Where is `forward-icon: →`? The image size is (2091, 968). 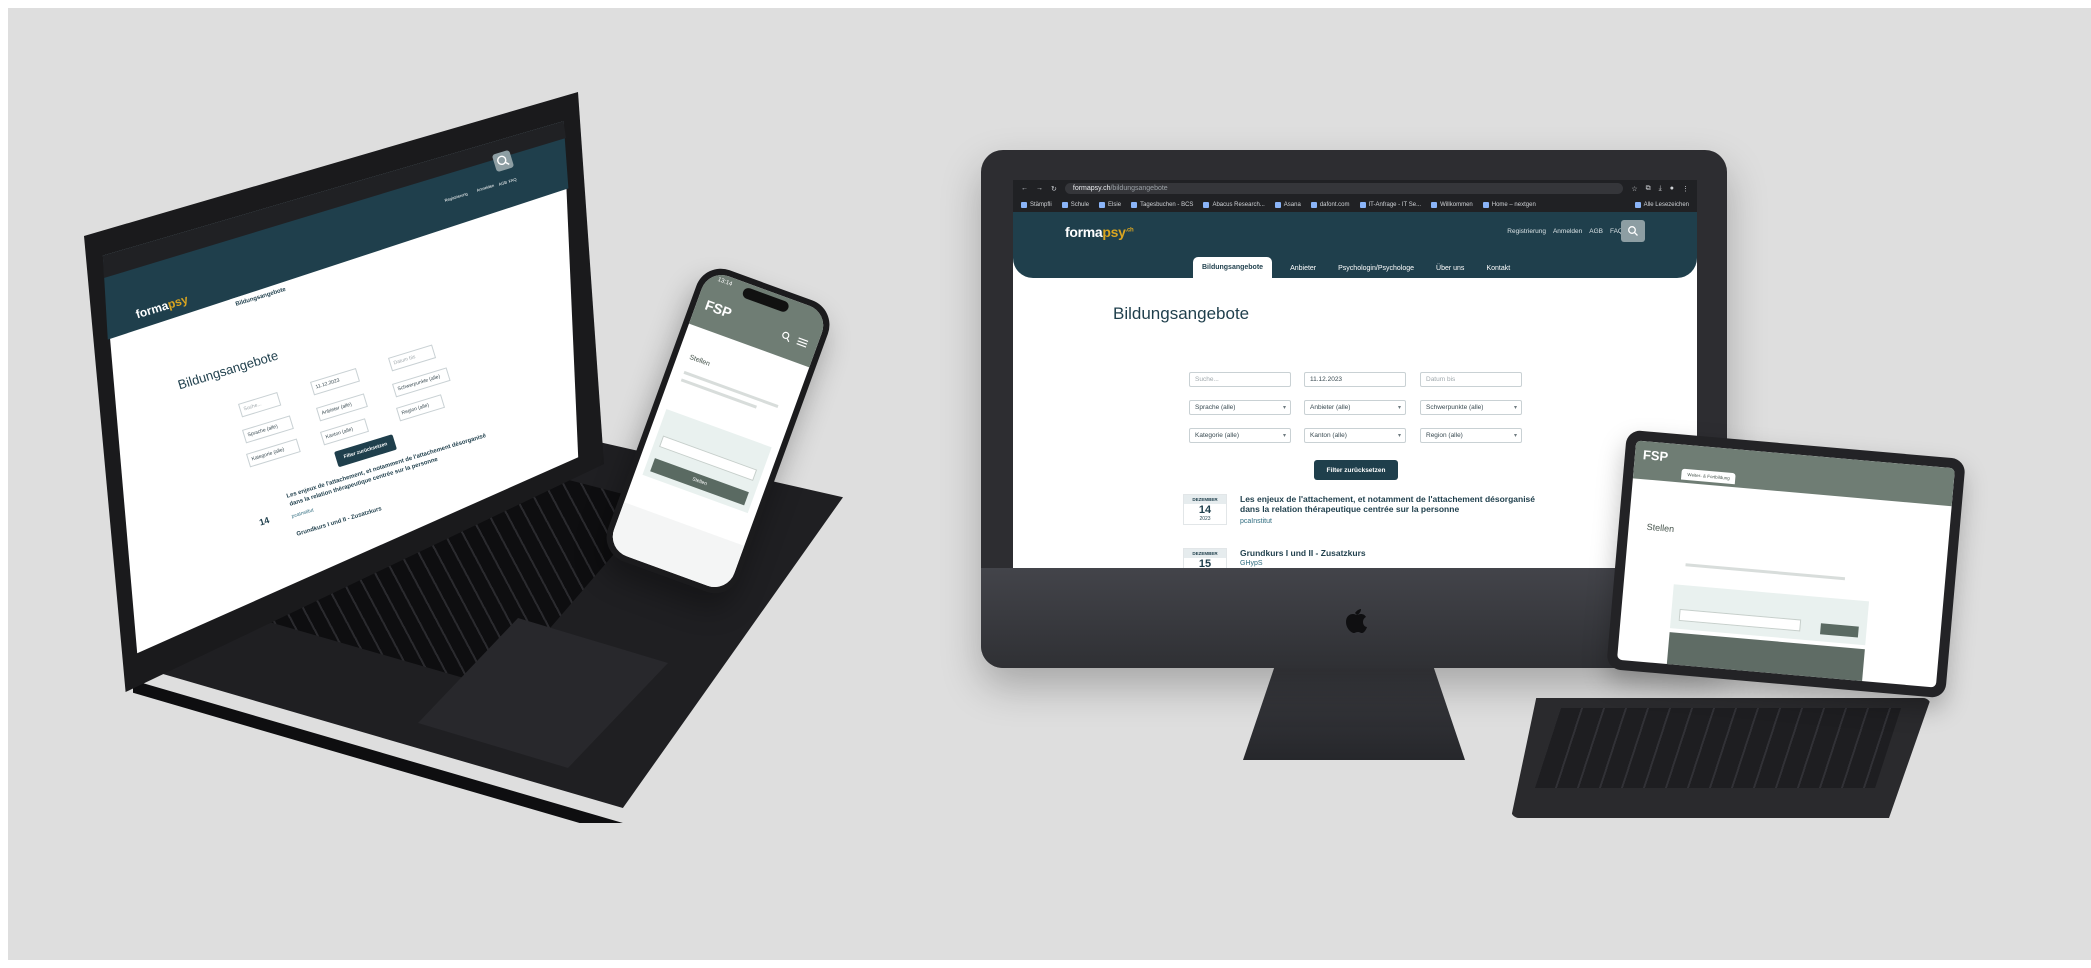 forward-icon: → is located at coordinates (1039, 188).